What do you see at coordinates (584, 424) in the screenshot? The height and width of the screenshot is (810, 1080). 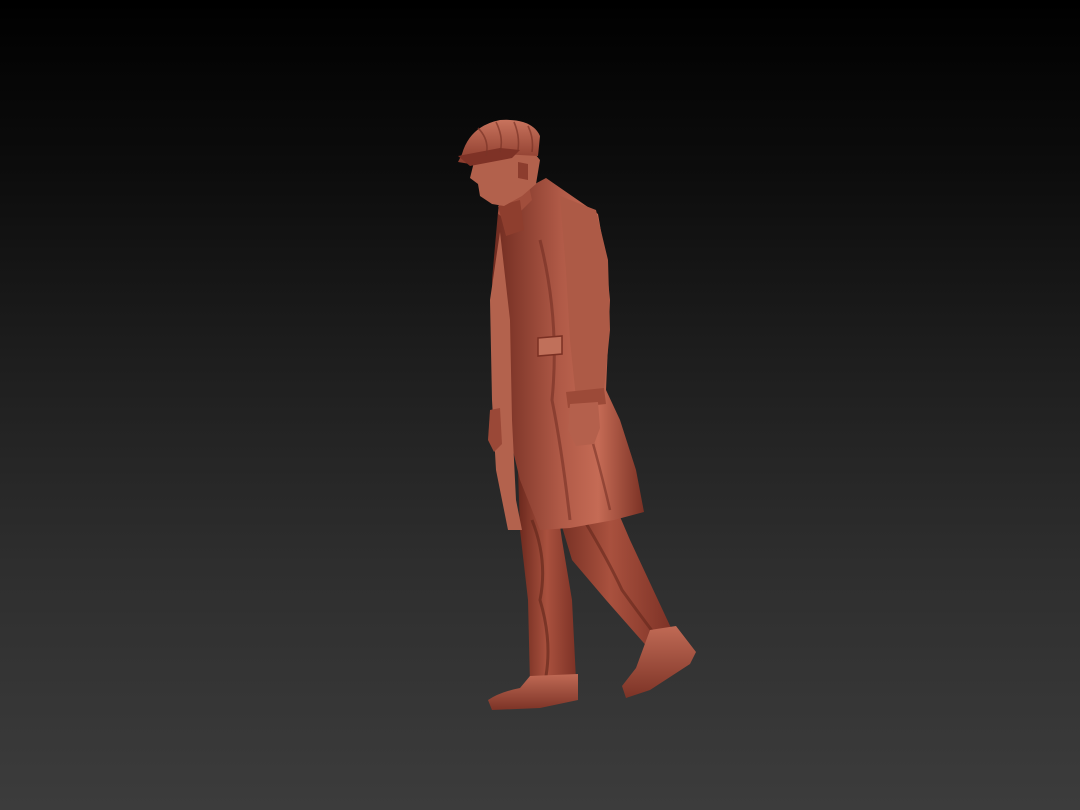 I see `hand` at bounding box center [584, 424].